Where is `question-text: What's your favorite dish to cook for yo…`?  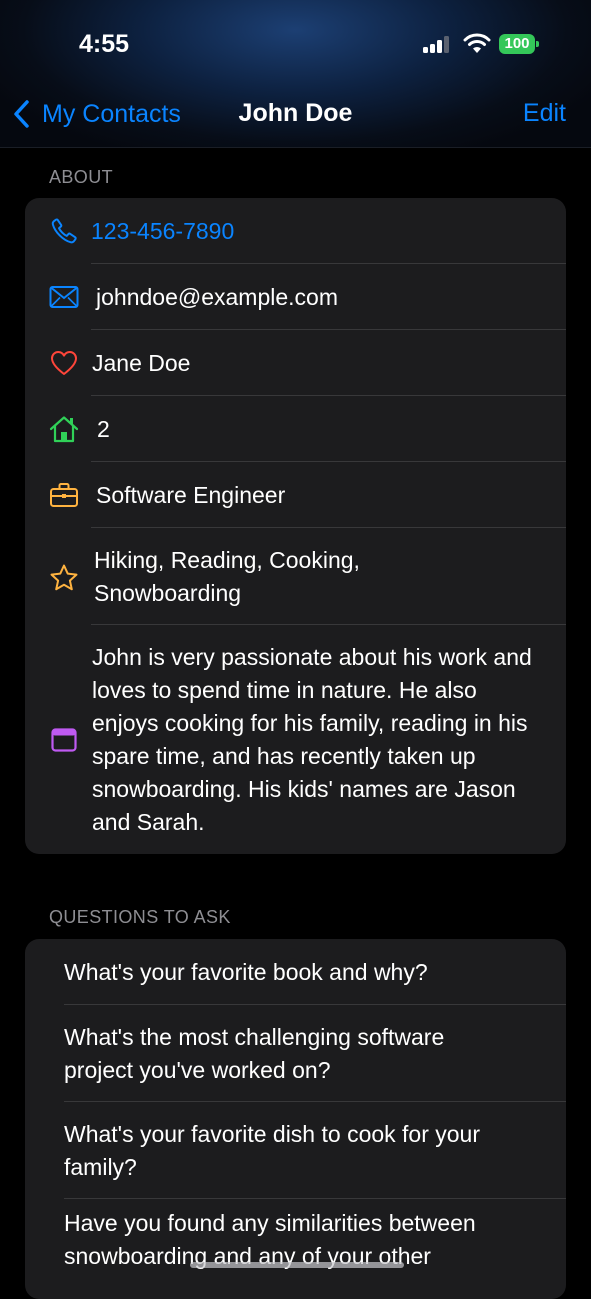 question-text: What's your favorite dish to cook for yo… is located at coordinates (272, 1150).